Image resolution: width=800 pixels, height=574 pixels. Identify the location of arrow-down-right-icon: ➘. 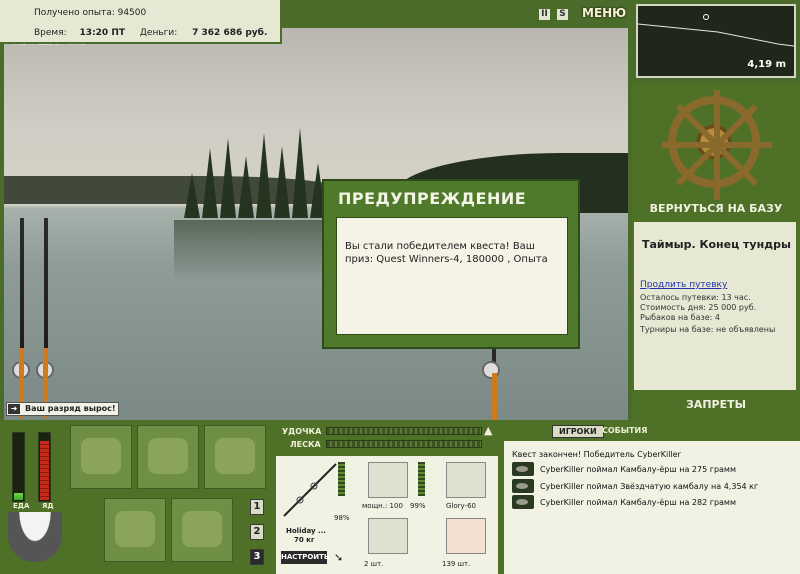
(339, 557).